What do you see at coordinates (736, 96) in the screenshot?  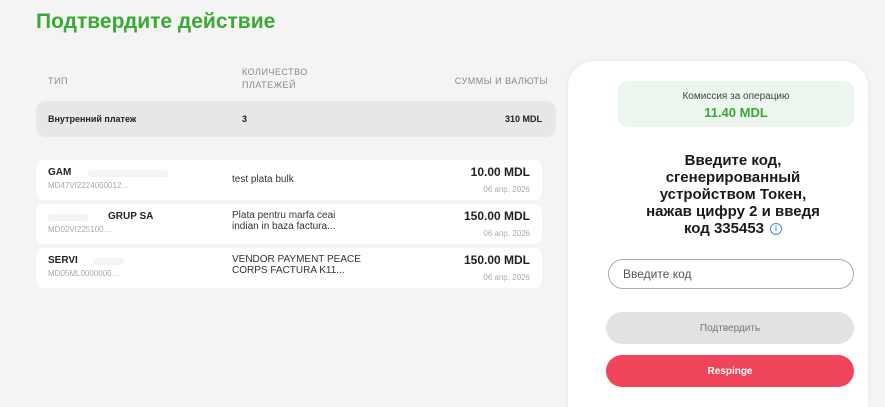 I see `fee-label: Комиссия за операцию` at bounding box center [736, 96].